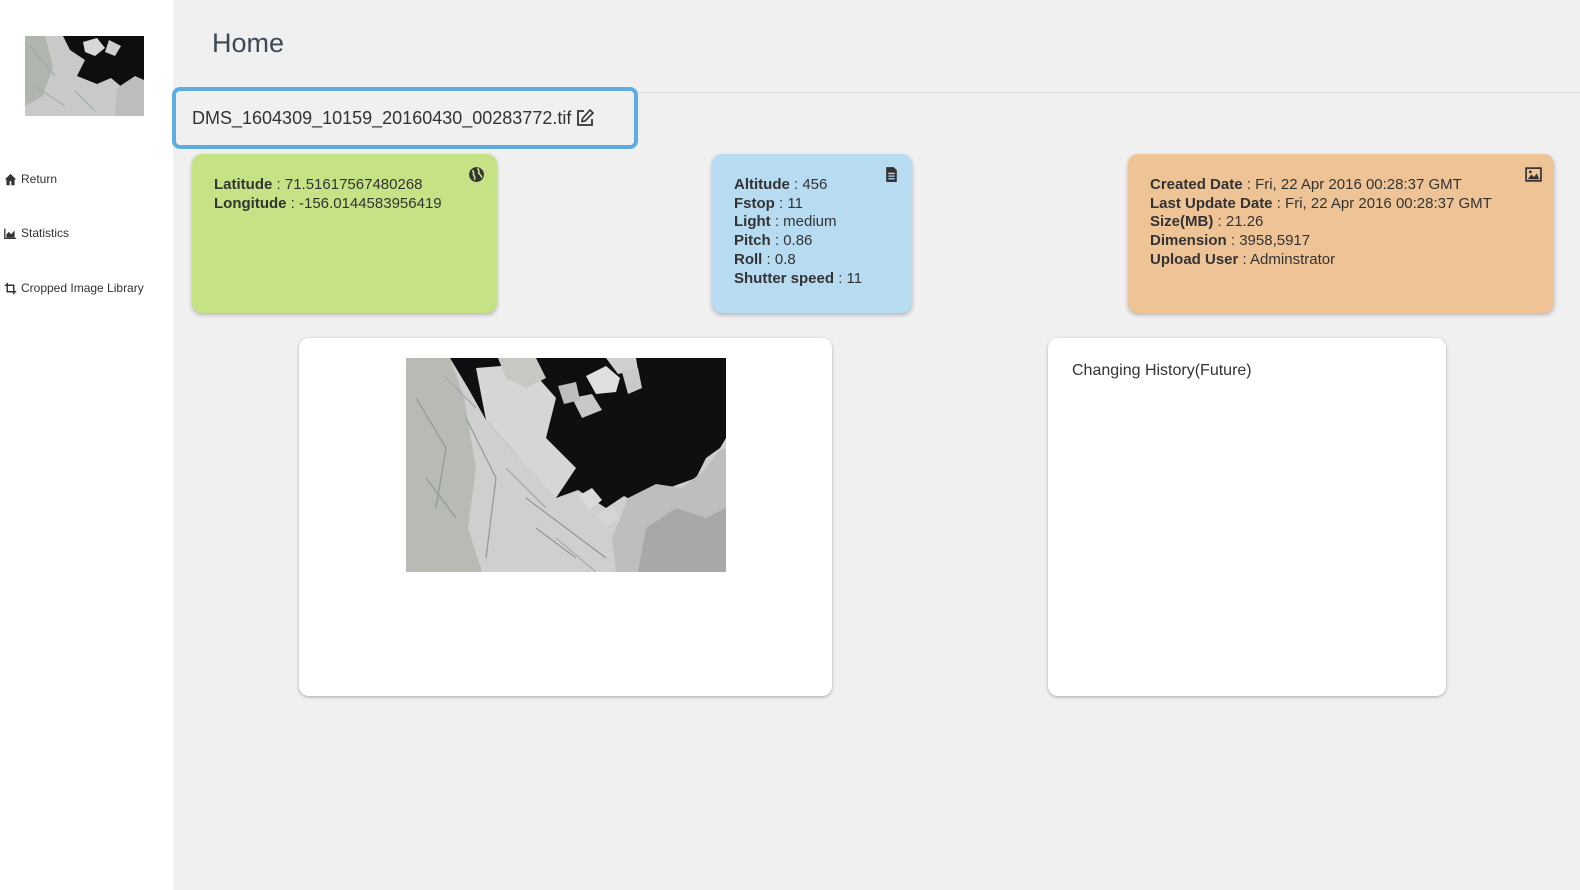 Image resolution: width=1580 pixels, height=890 pixels. Describe the element at coordinates (785, 259) in the screenshot. I see `field-value: 0.8` at that location.